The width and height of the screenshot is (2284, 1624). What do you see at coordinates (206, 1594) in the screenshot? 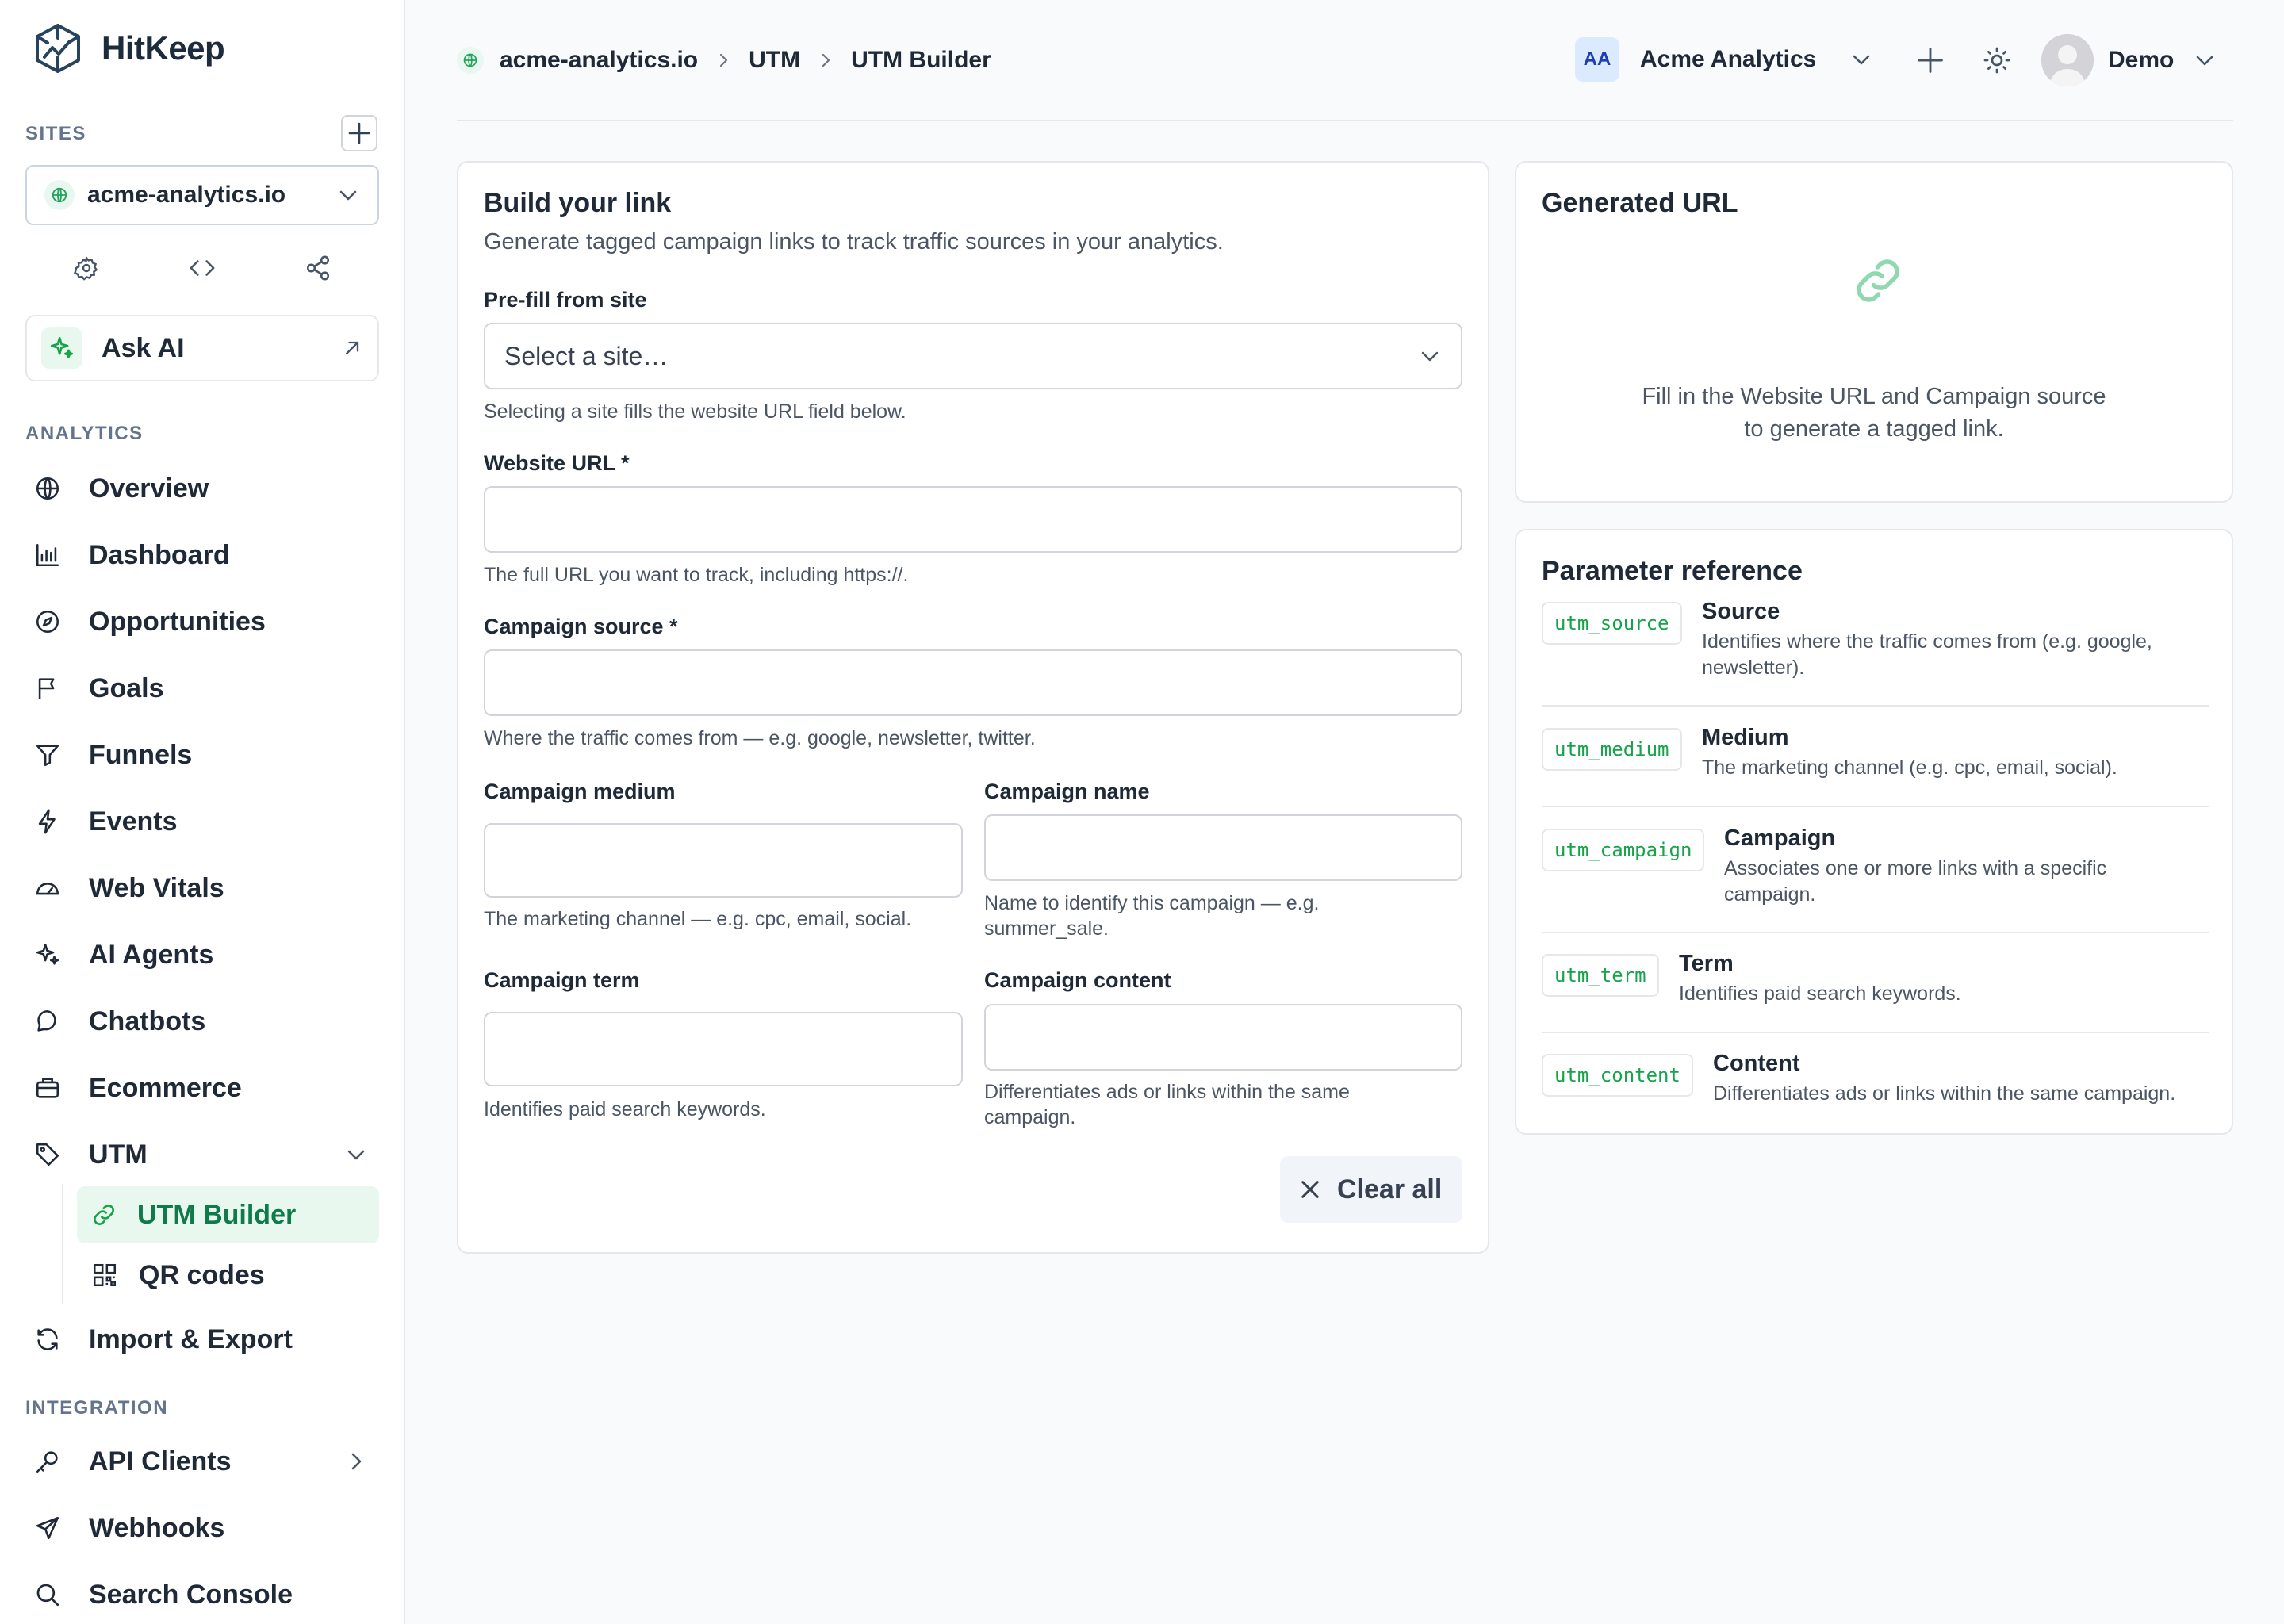
I see `sidebar-item-search-console: Search Console` at bounding box center [206, 1594].